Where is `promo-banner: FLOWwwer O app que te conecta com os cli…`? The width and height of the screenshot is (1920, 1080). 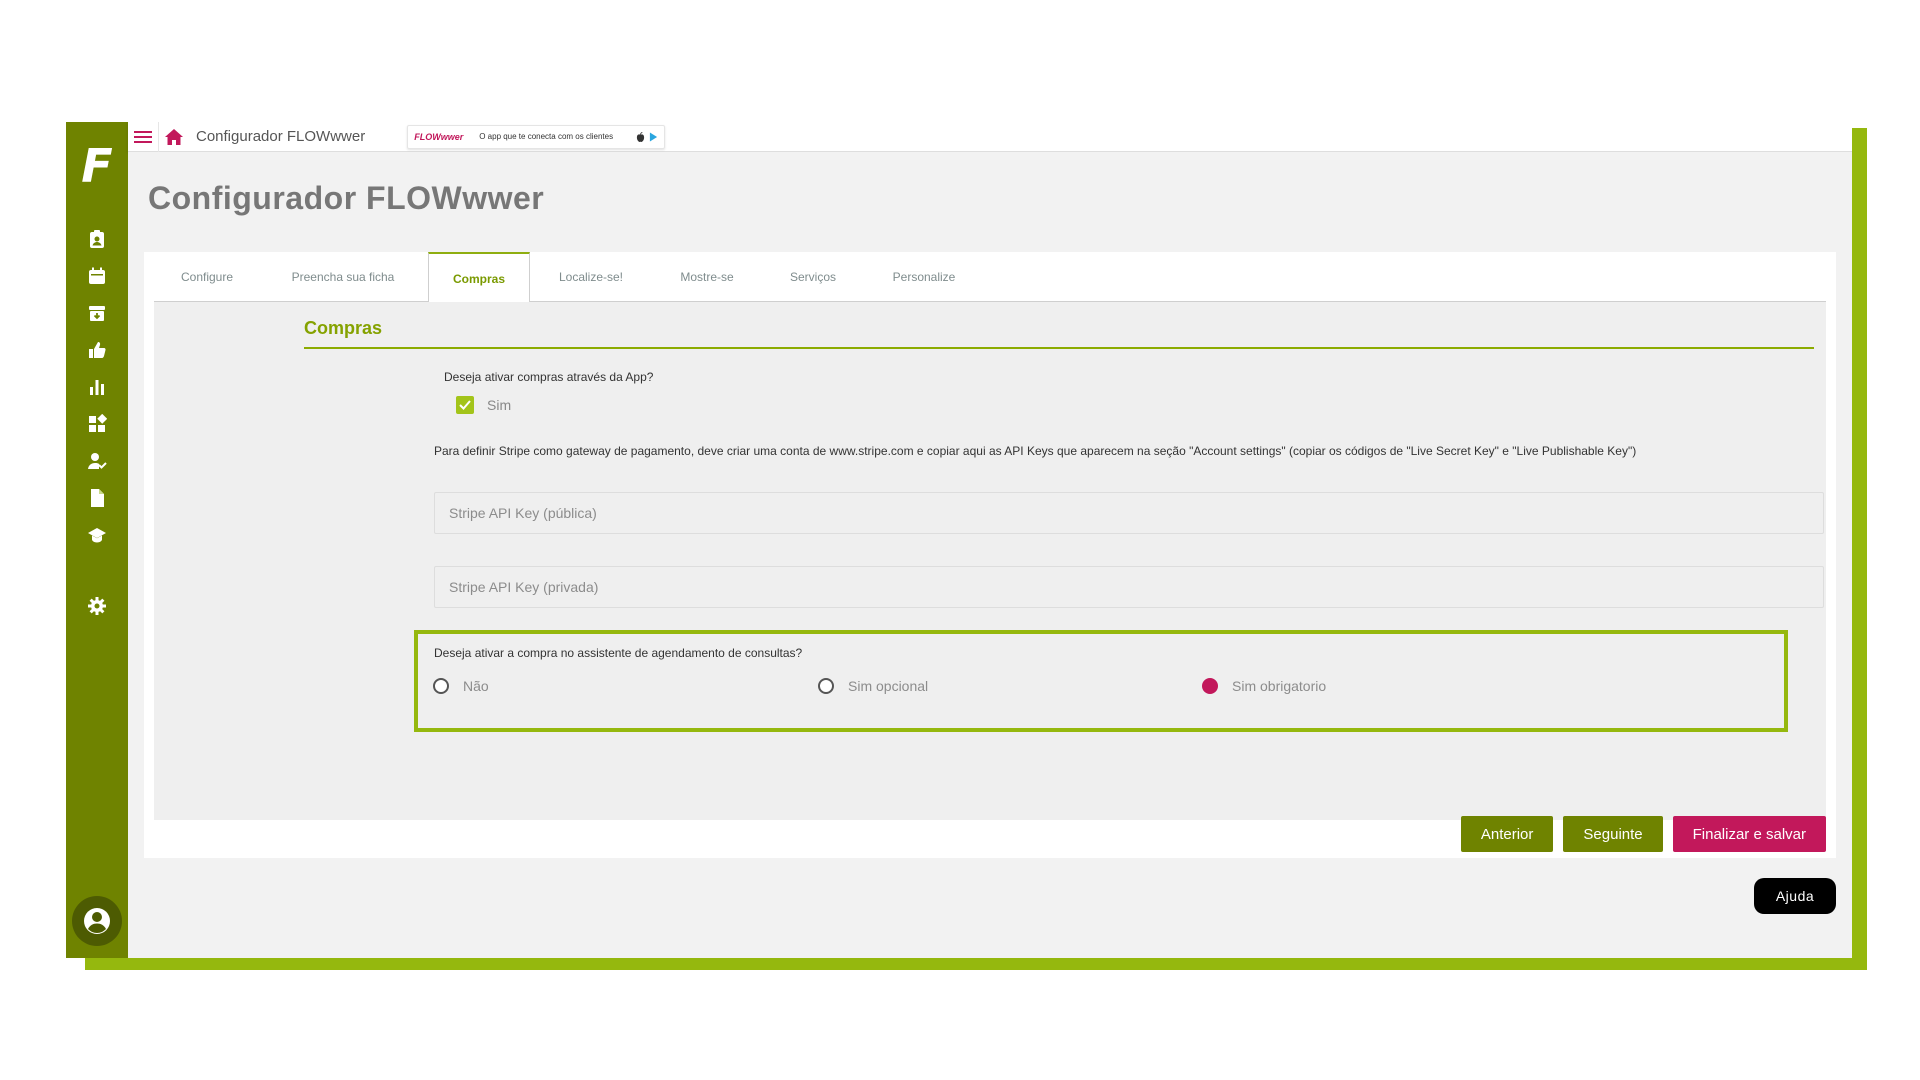 promo-banner: FLOWwwer O app que te conecta com os cli… is located at coordinates (536, 136).